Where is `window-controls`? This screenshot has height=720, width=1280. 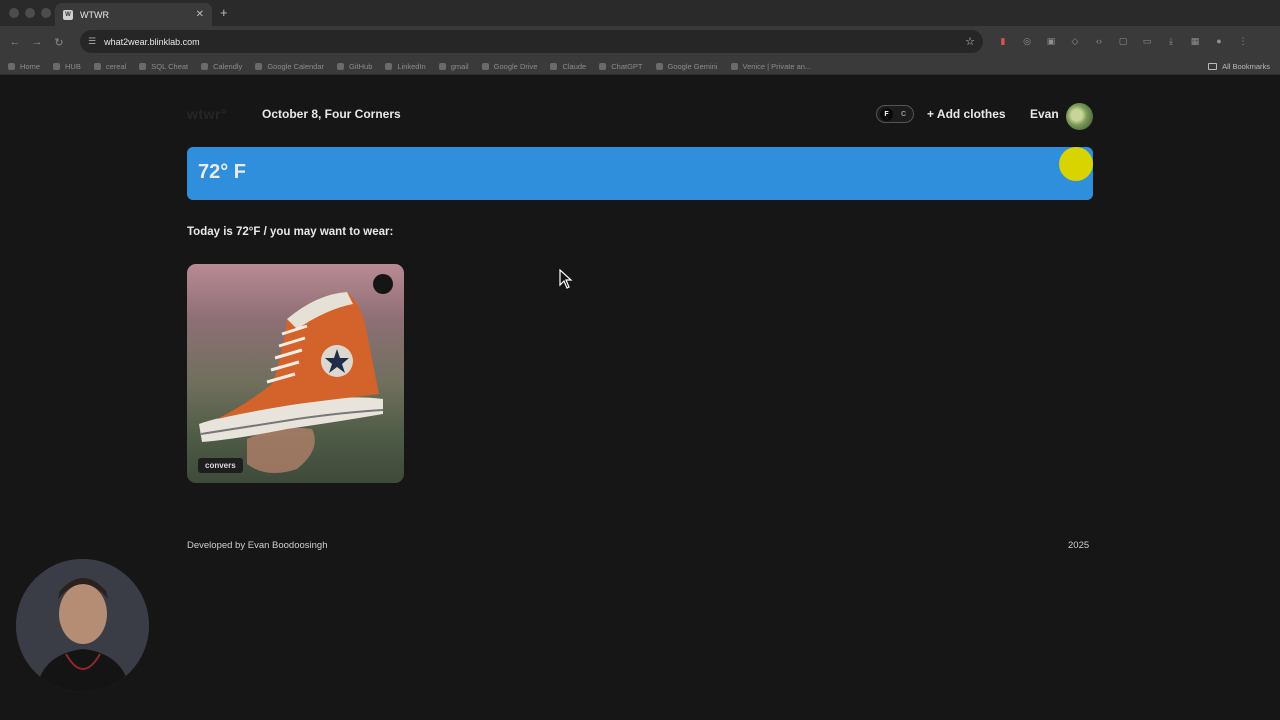
window-controls is located at coordinates (30, 13).